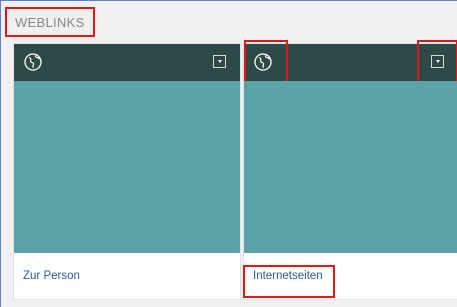  Describe the element at coordinates (219, 61) in the screenshot. I see `card-menu-dropdown-button` at that location.